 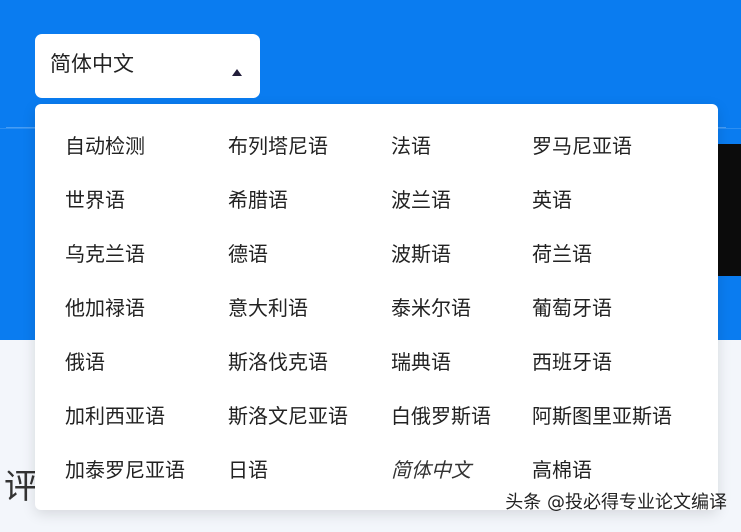 What do you see at coordinates (92, 64) in the screenshot?
I see `language-selector-value: 简体中文` at bounding box center [92, 64].